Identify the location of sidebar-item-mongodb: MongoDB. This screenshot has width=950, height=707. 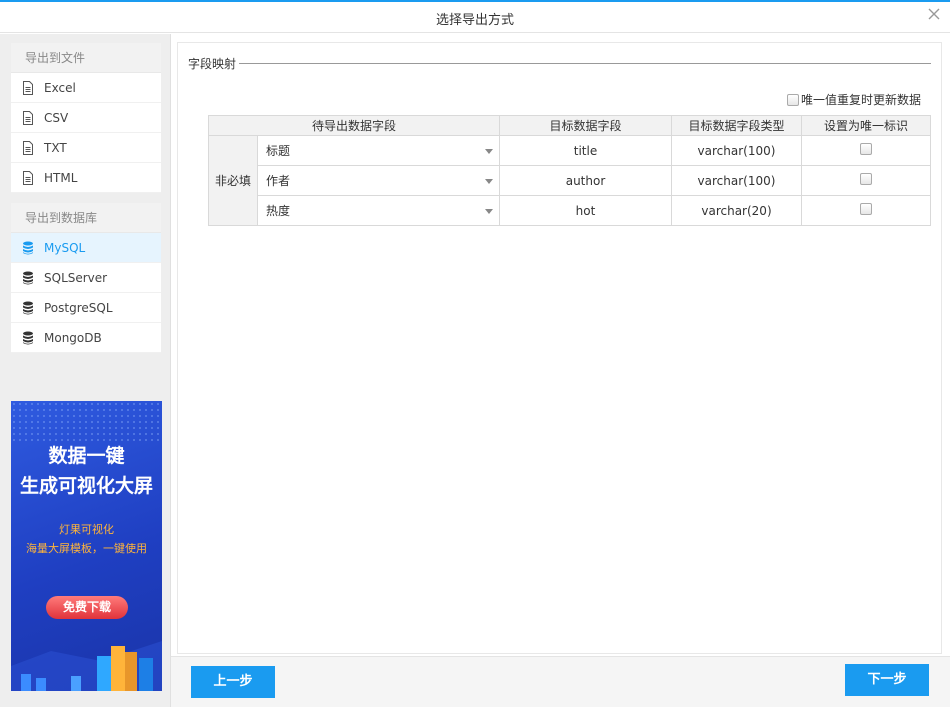
(86, 338).